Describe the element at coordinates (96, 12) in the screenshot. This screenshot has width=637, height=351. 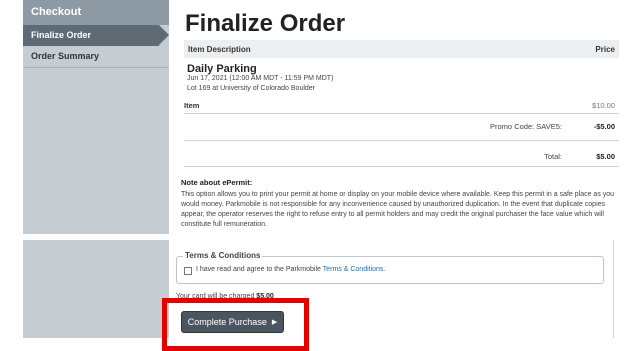
I see `sidebar-title: Checkout` at that location.